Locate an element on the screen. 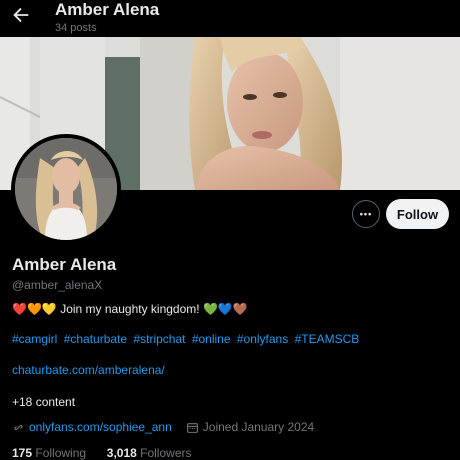 This screenshot has width=460, height=460. red-heart-icon: ❤️ is located at coordinates (19, 309).